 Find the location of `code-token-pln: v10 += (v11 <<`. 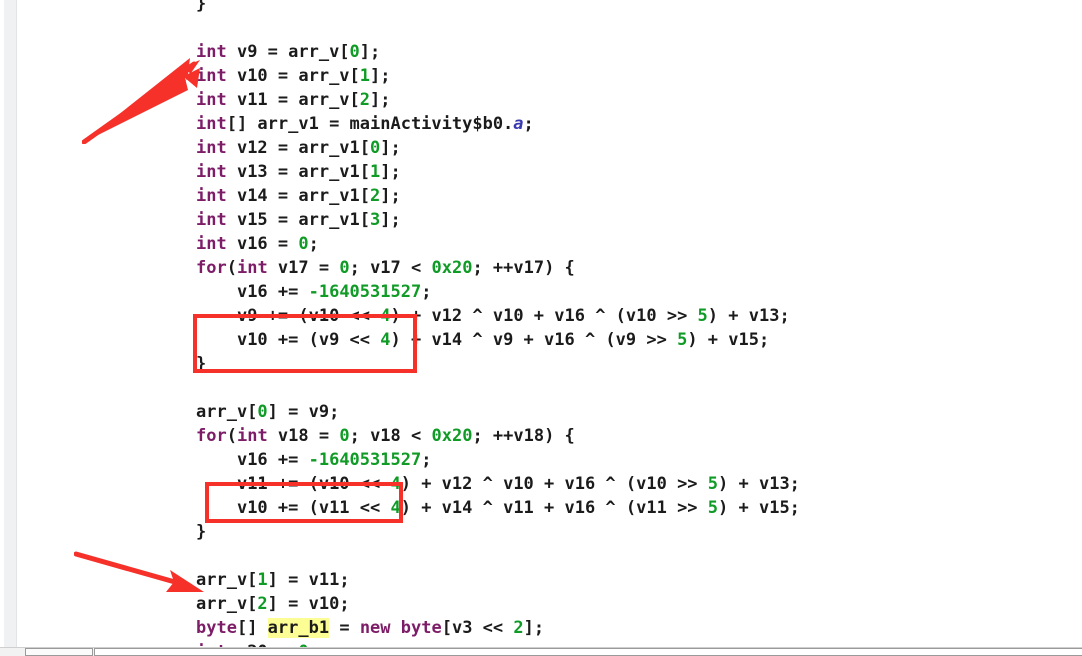

code-token-pln: v10 += (v11 << is located at coordinates (313, 508).